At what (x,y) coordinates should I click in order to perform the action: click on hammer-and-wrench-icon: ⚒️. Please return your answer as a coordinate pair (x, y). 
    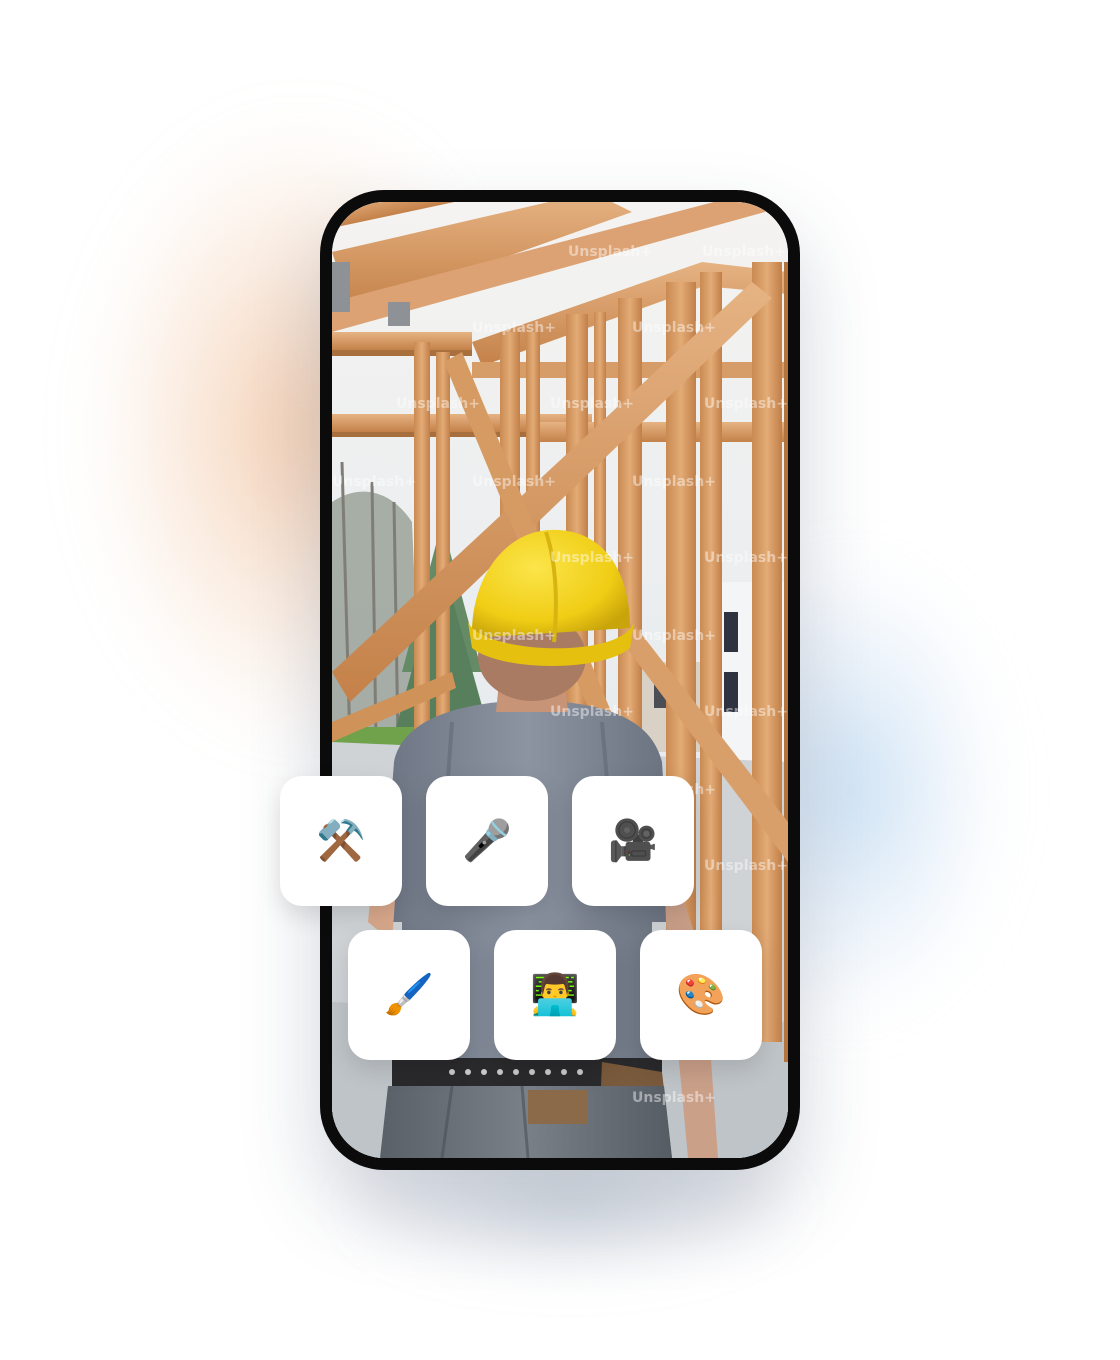
    Looking at the image, I should click on (341, 841).